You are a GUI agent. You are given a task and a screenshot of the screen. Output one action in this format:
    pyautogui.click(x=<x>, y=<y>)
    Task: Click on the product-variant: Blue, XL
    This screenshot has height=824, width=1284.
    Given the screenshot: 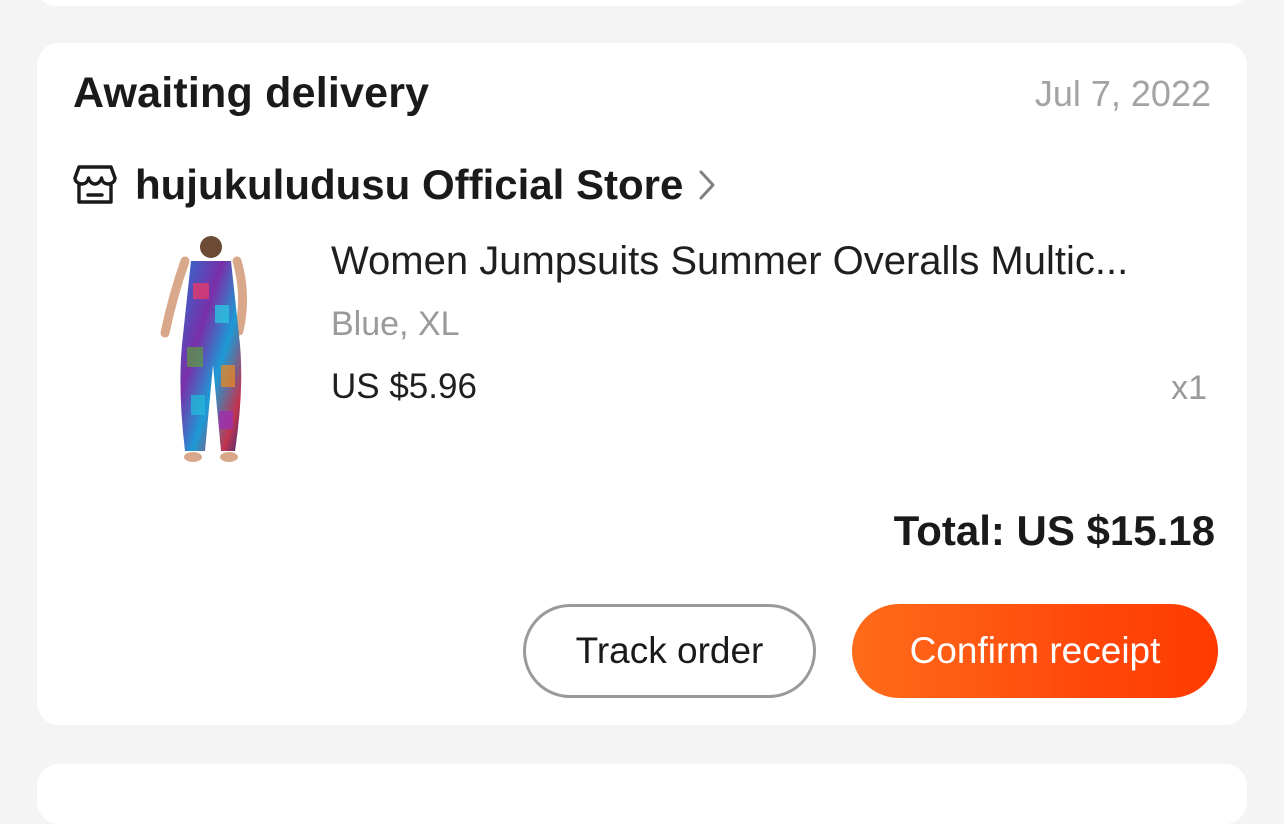 What is the action you would take?
    pyautogui.click(x=395, y=324)
    